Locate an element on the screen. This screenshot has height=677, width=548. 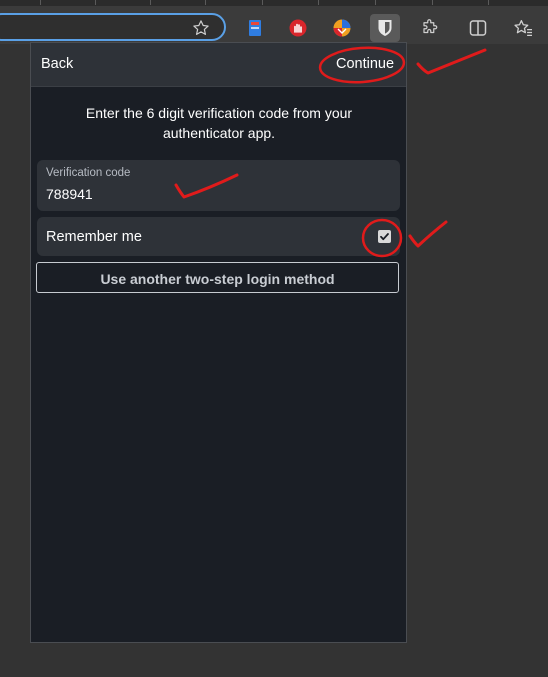
remember-me-row: Remember me is located at coordinates (218, 236).